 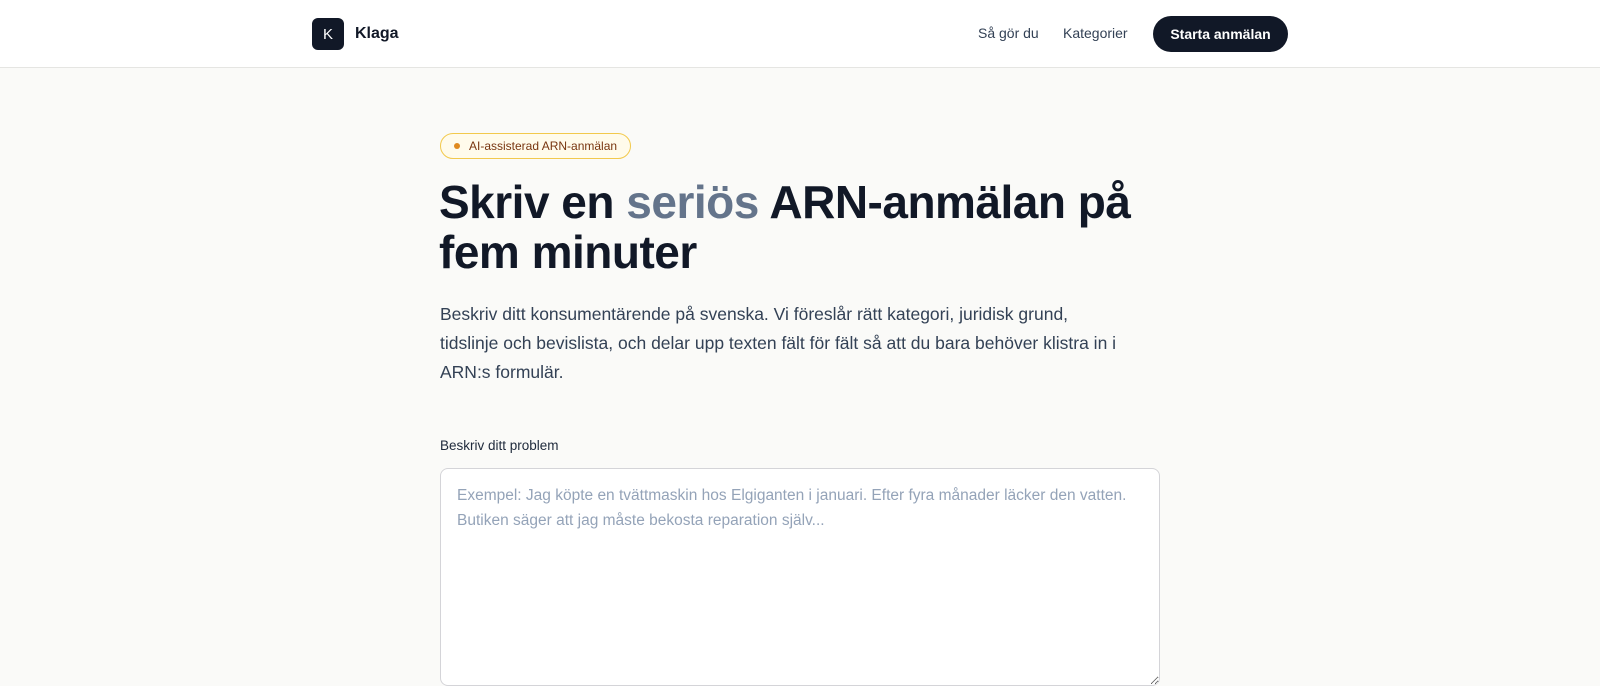 What do you see at coordinates (457, 146) in the screenshot?
I see `status-dot-icon` at bounding box center [457, 146].